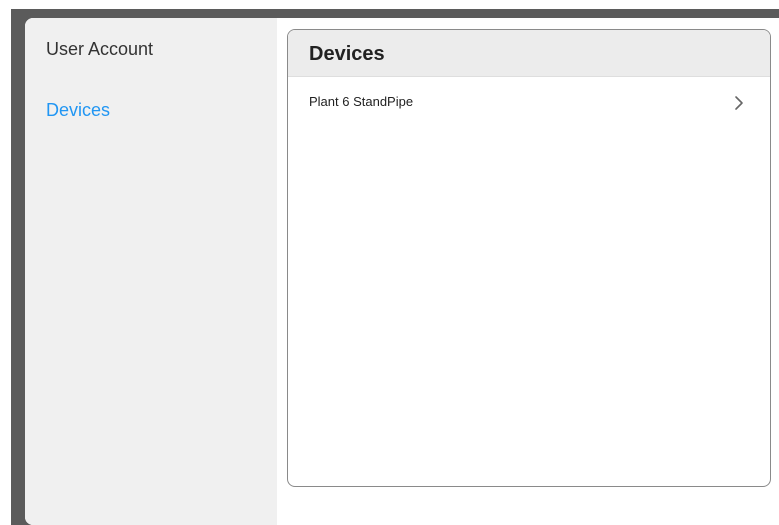  What do you see at coordinates (739, 103) in the screenshot?
I see `chevron-right-icon` at bounding box center [739, 103].